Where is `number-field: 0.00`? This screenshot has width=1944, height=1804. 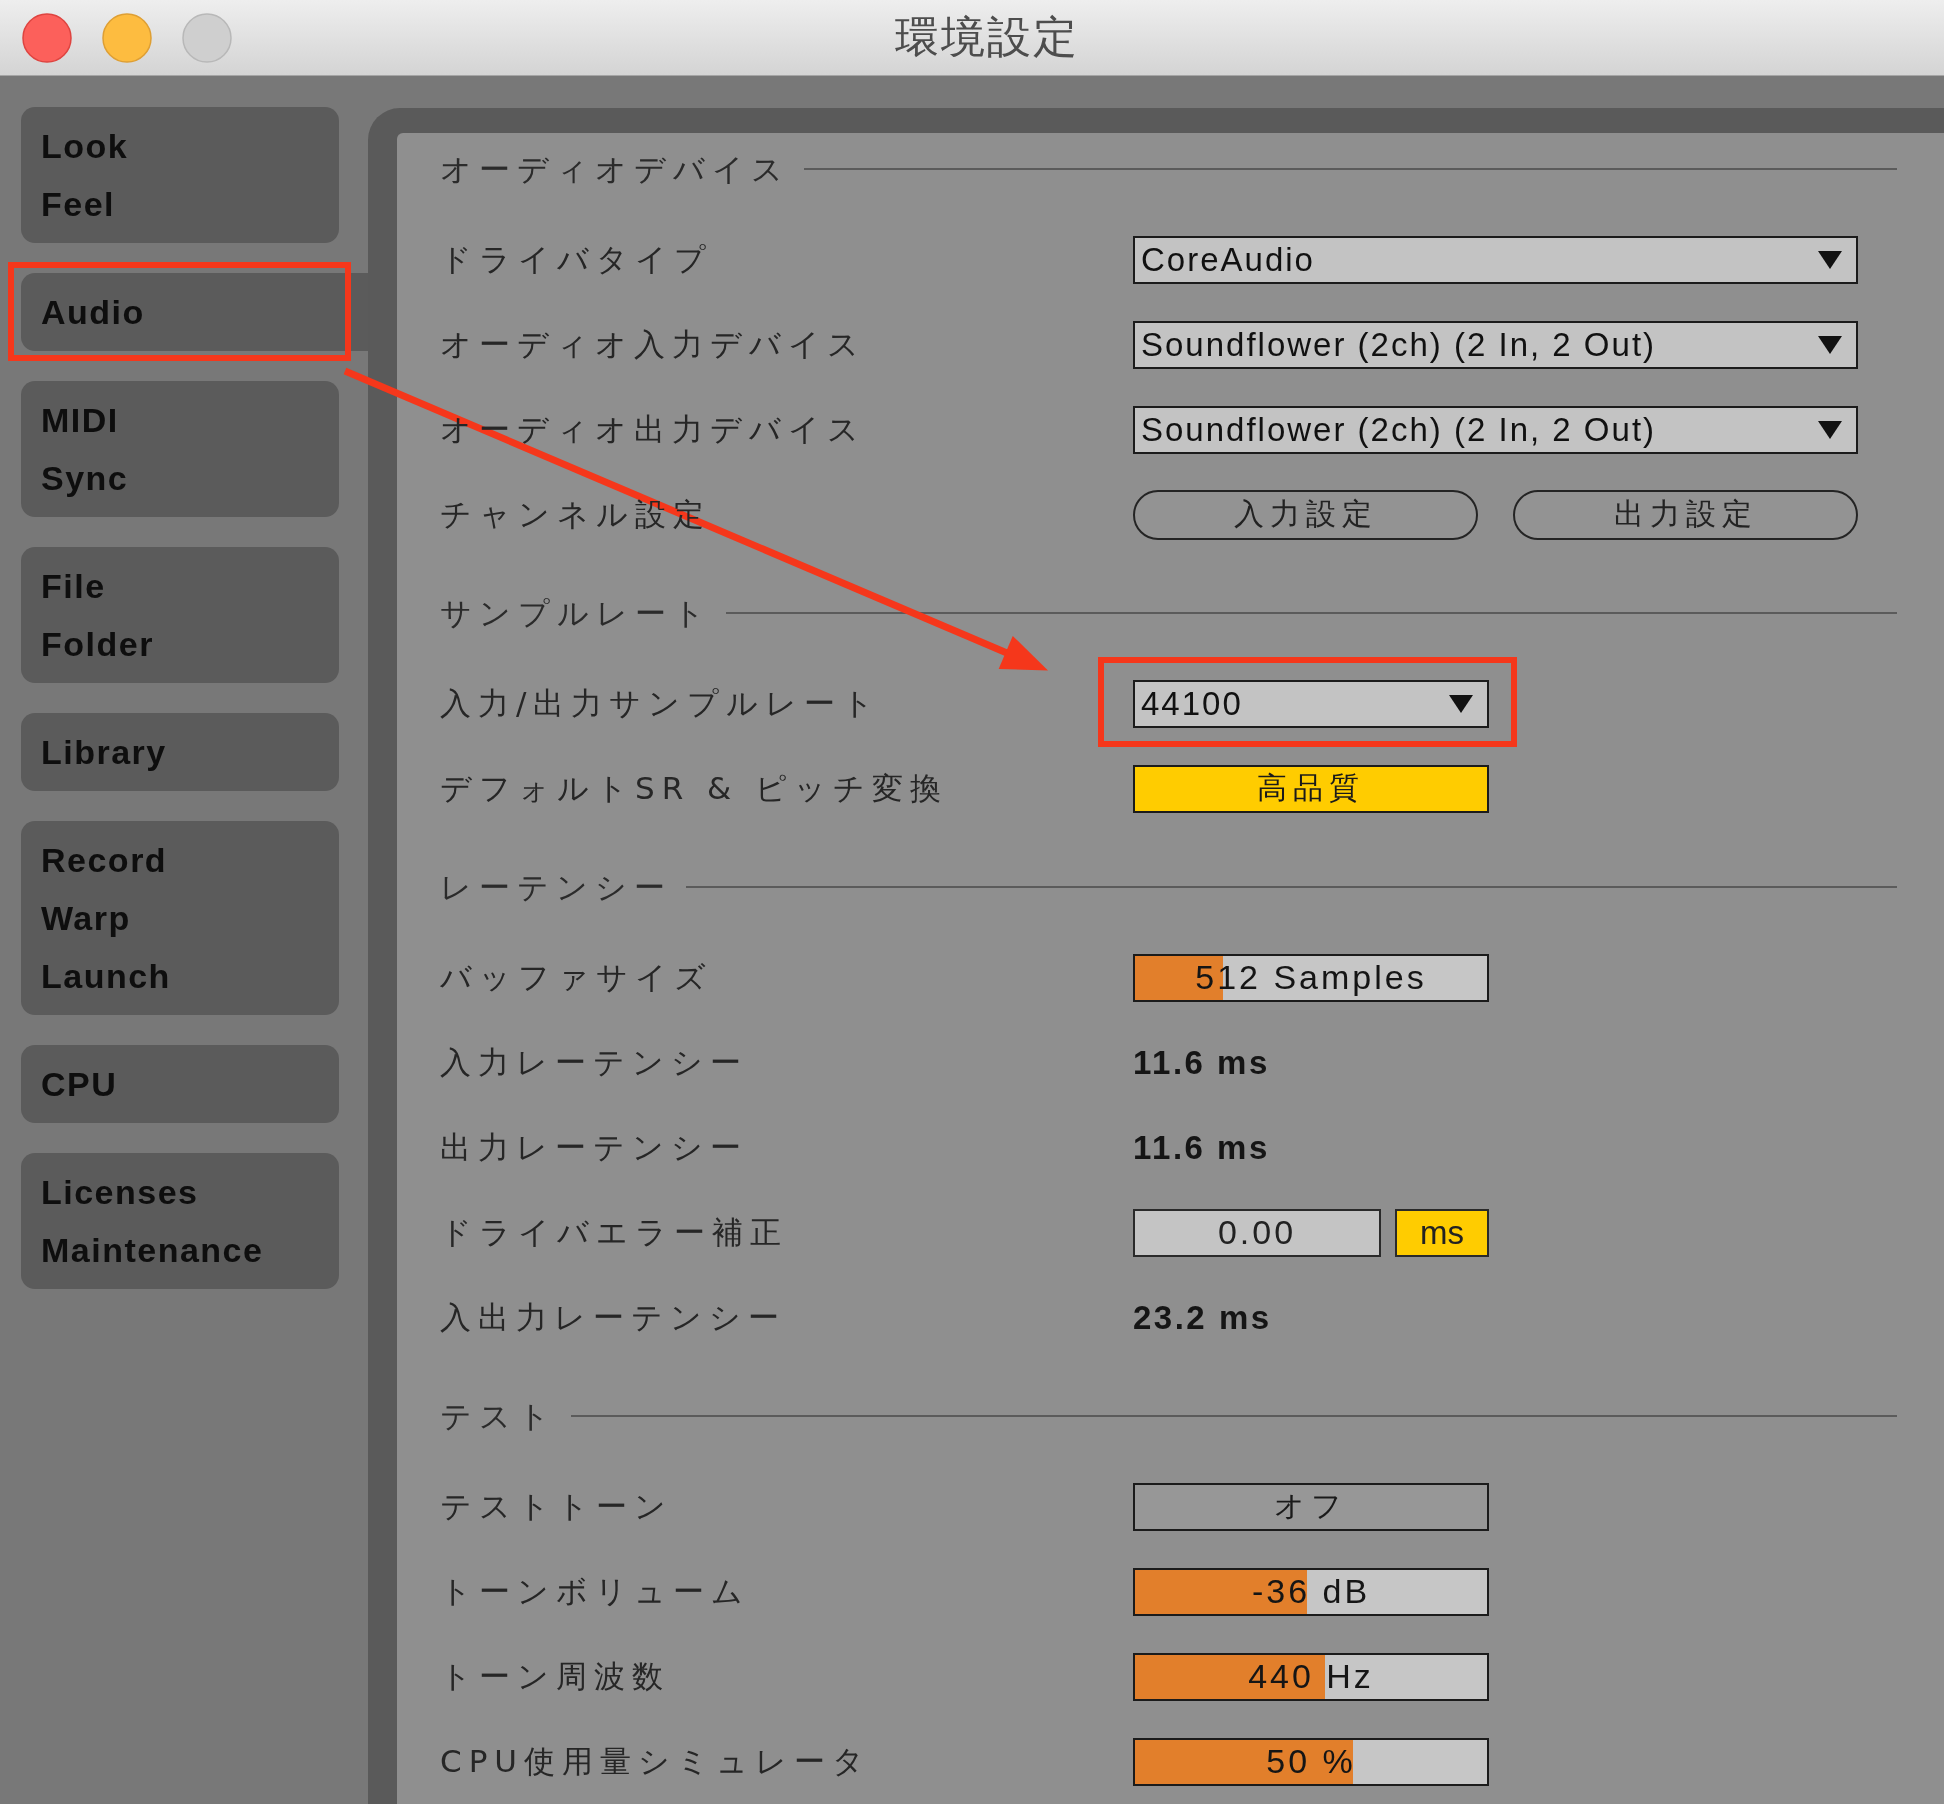
number-field: 0.00 is located at coordinates (1257, 1232).